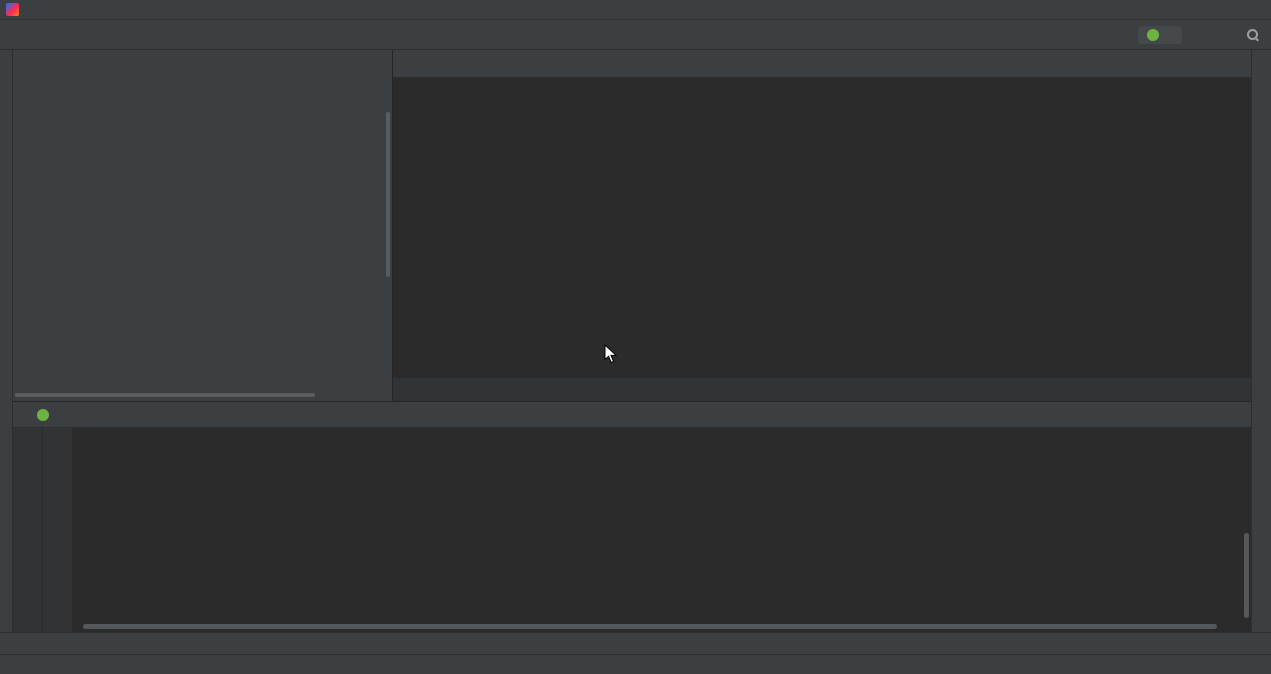 Image resolution: width=1271 pixels, height=674 pixels. Describe the element at coordinates (12, 9) in the screenshot. I see `app-logo-icon` at that location.